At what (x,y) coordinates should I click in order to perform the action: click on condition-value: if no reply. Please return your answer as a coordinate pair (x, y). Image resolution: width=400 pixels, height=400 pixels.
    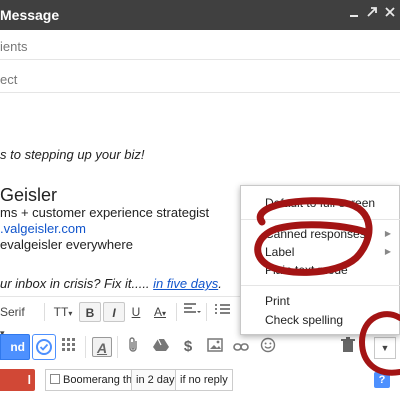
    Looking at the image, I should click on (204, 380).